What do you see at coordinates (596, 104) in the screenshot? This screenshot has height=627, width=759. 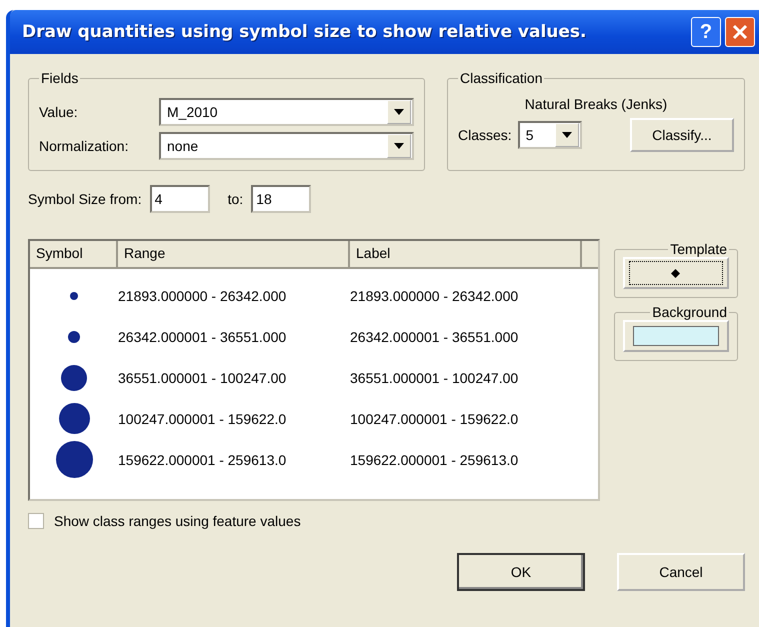 I see `classification-method: Natural Breaks (Jenks)` at bounding box center [596, 104].